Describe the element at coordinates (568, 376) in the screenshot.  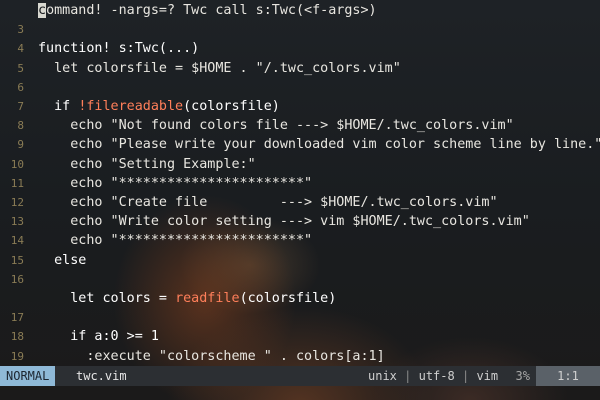
I see `cursor-position: 1:1` at that location.